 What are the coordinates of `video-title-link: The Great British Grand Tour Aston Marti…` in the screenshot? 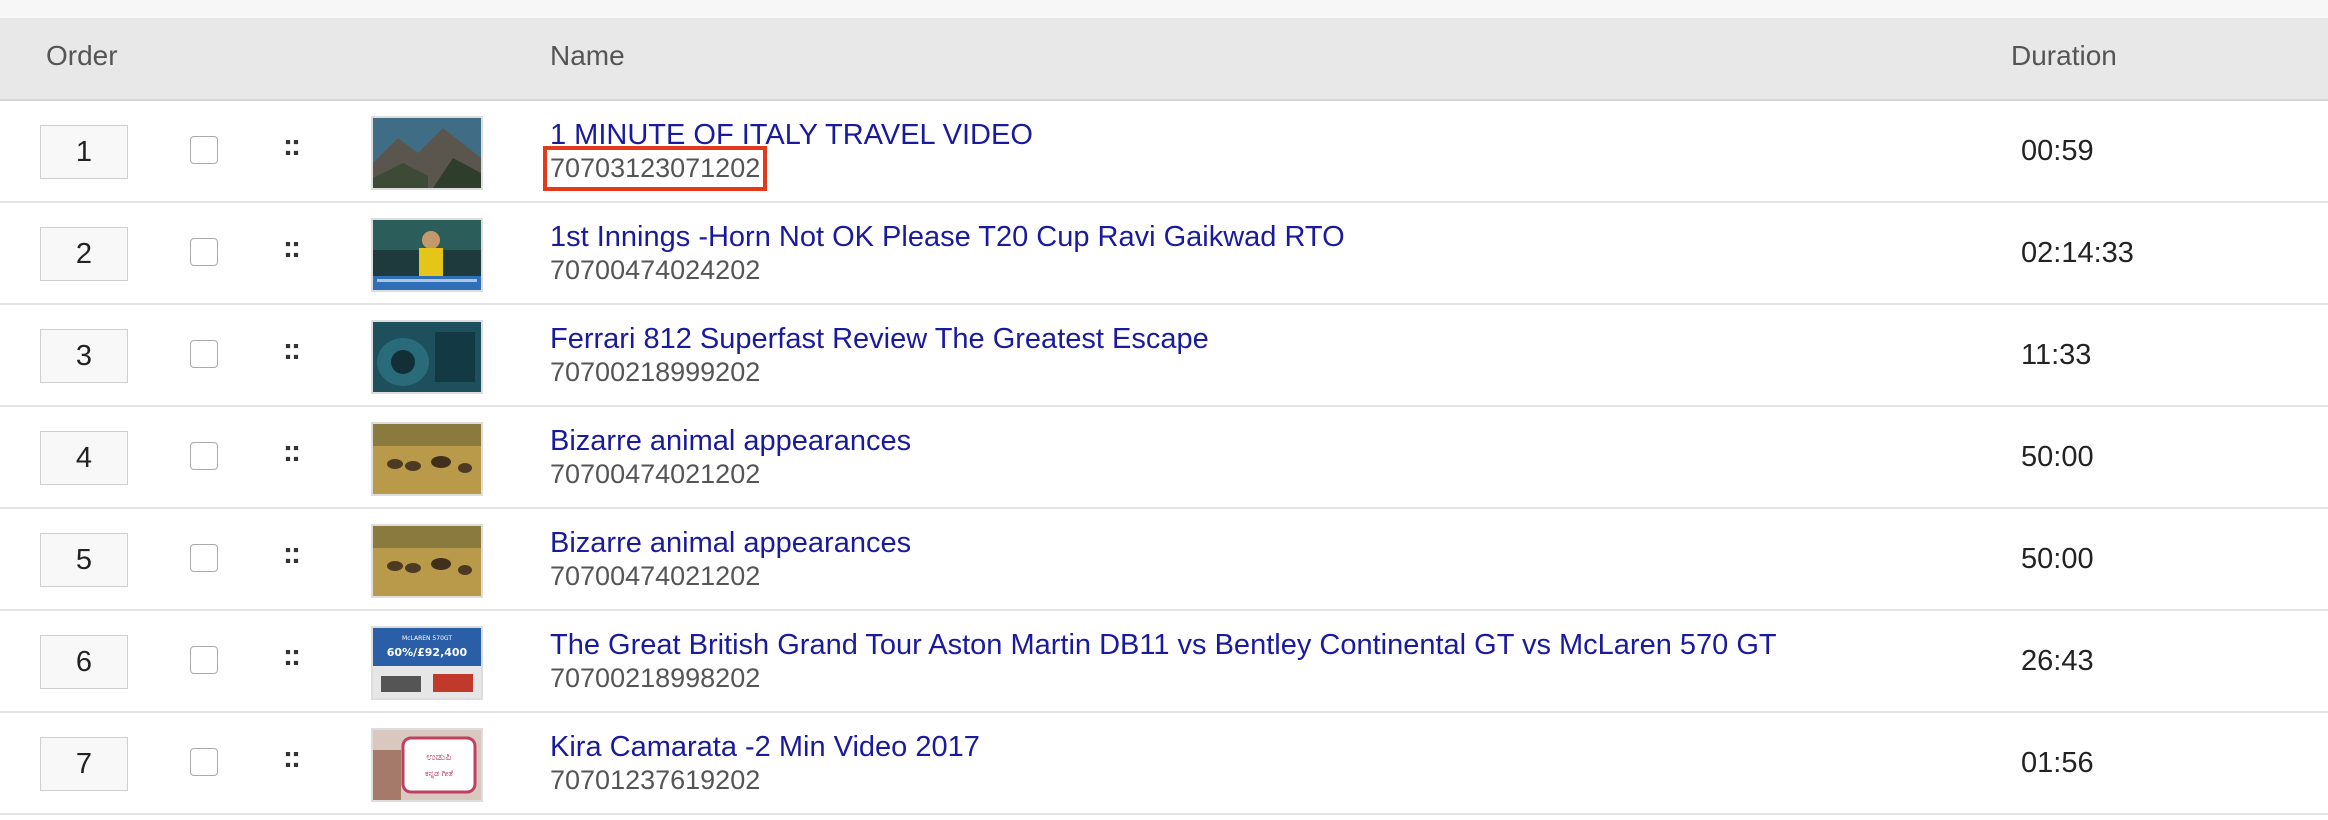 It's located at (1163, 645).